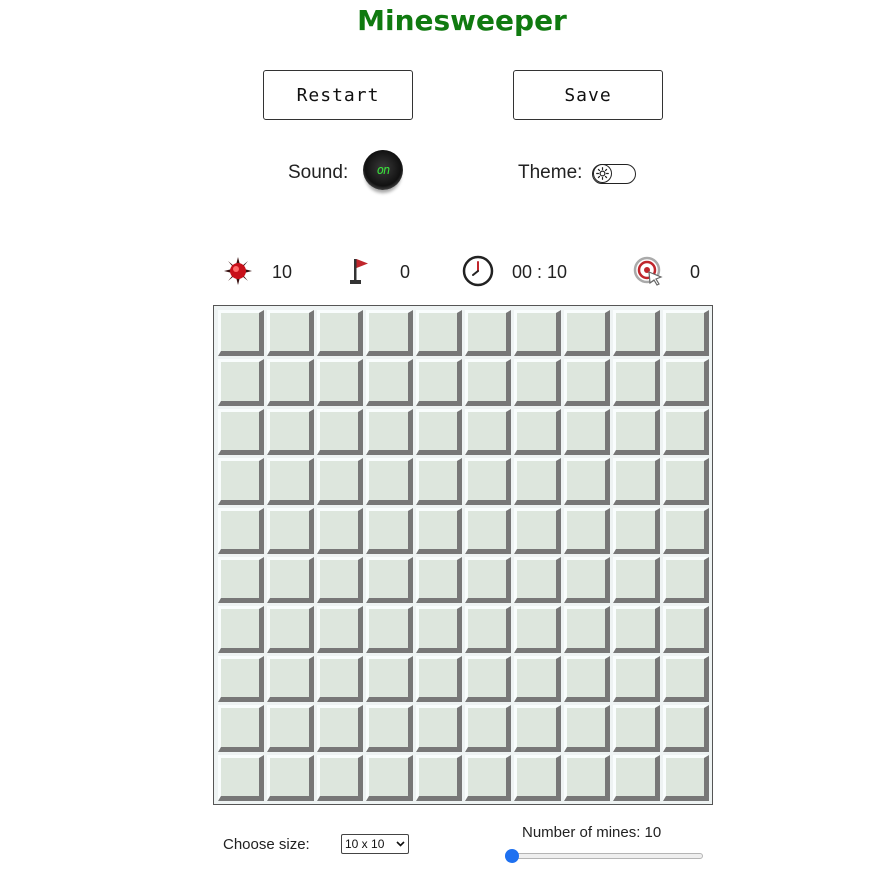  Describe the element at coordinates (604, 856) in the screenshot. I see `mines-slider` at that location.